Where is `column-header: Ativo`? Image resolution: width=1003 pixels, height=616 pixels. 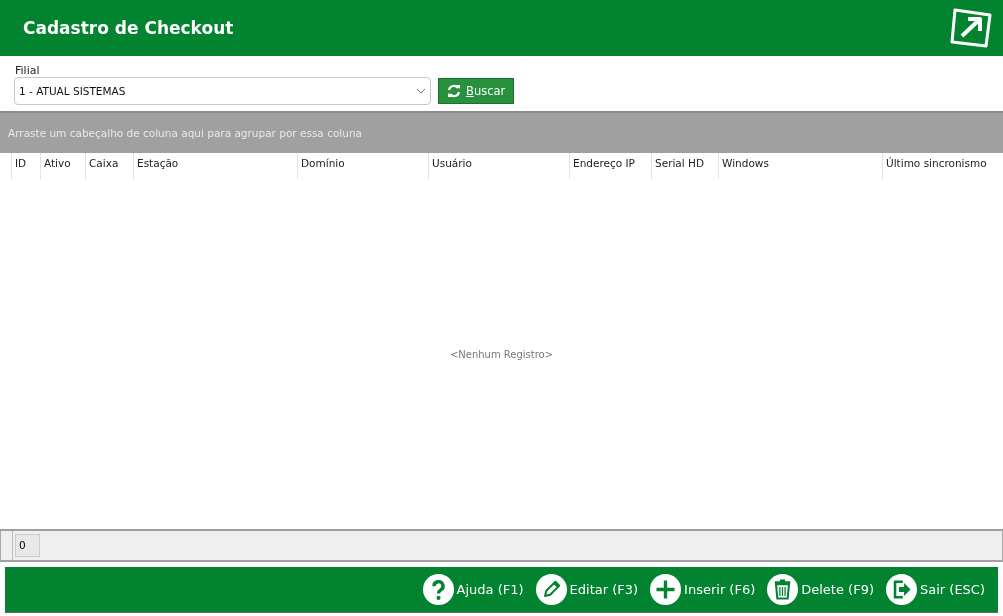
column-header: Ativo is located at coordinates (62, 166).